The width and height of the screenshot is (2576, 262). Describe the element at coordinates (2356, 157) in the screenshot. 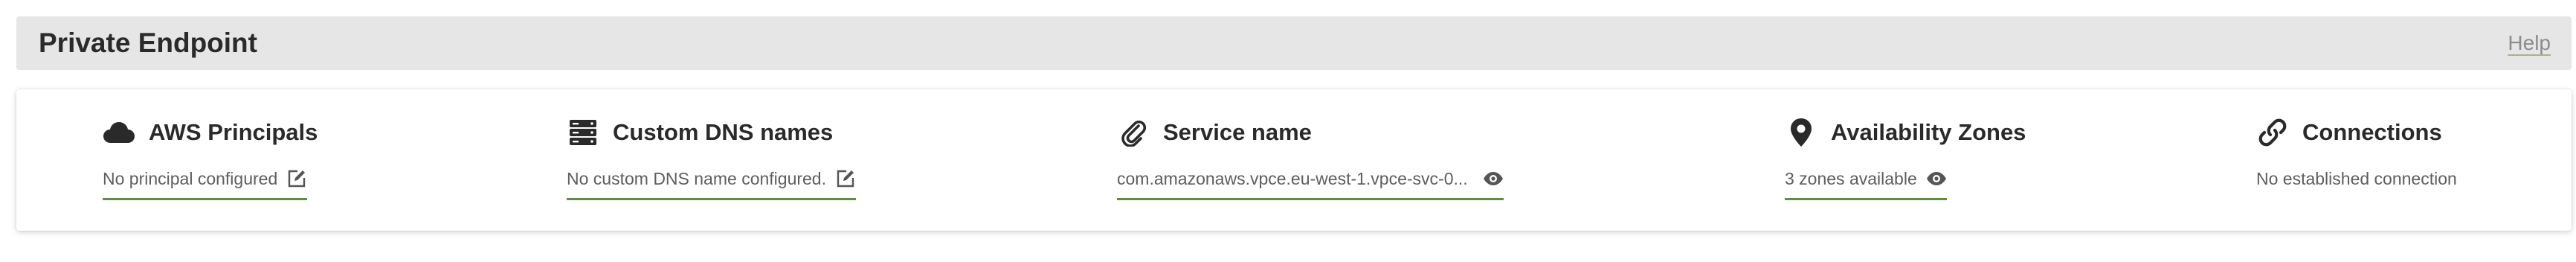

I see `connections-section: Connections No established connection` at that location.